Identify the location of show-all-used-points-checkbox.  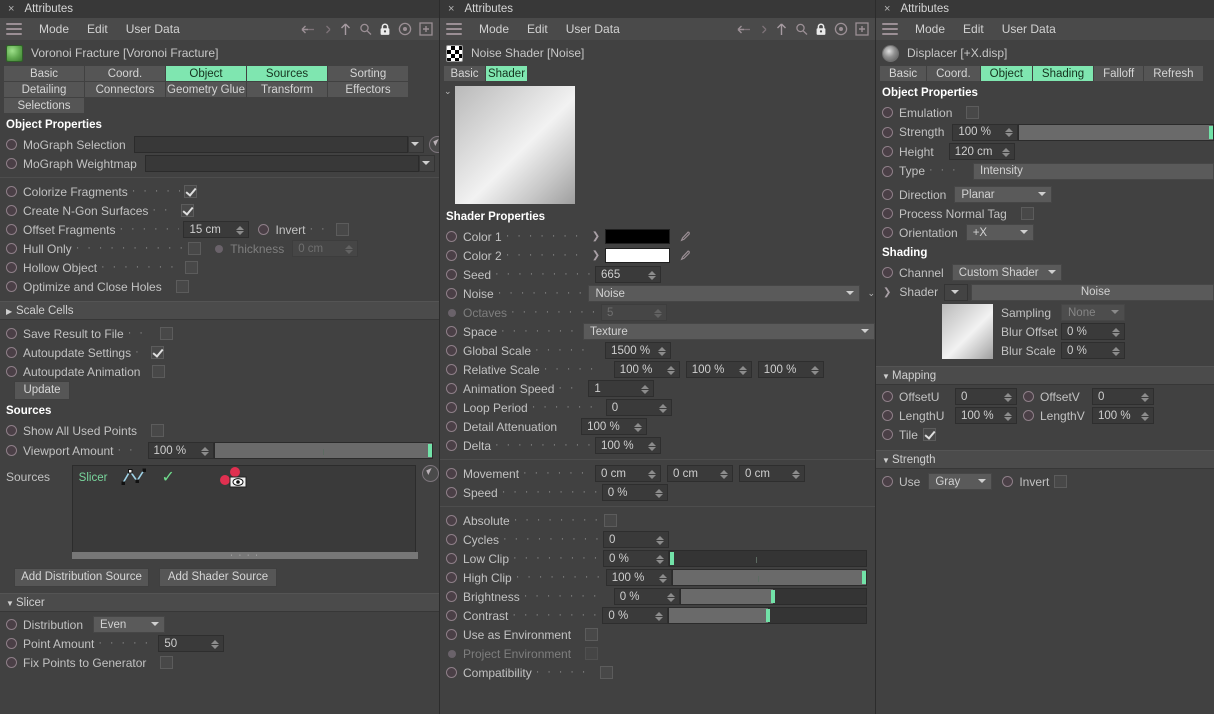
(158, 430).